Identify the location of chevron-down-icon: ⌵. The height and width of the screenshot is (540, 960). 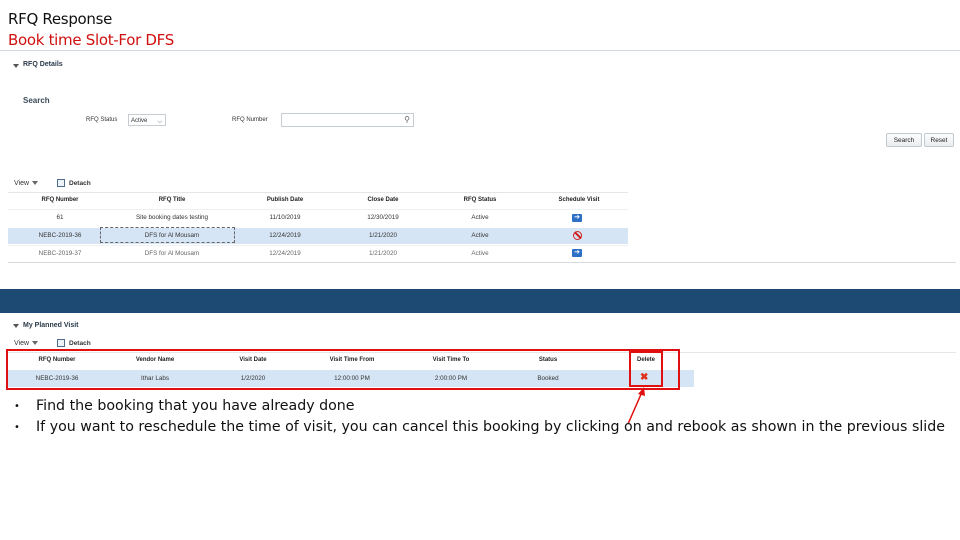
(159, 122).